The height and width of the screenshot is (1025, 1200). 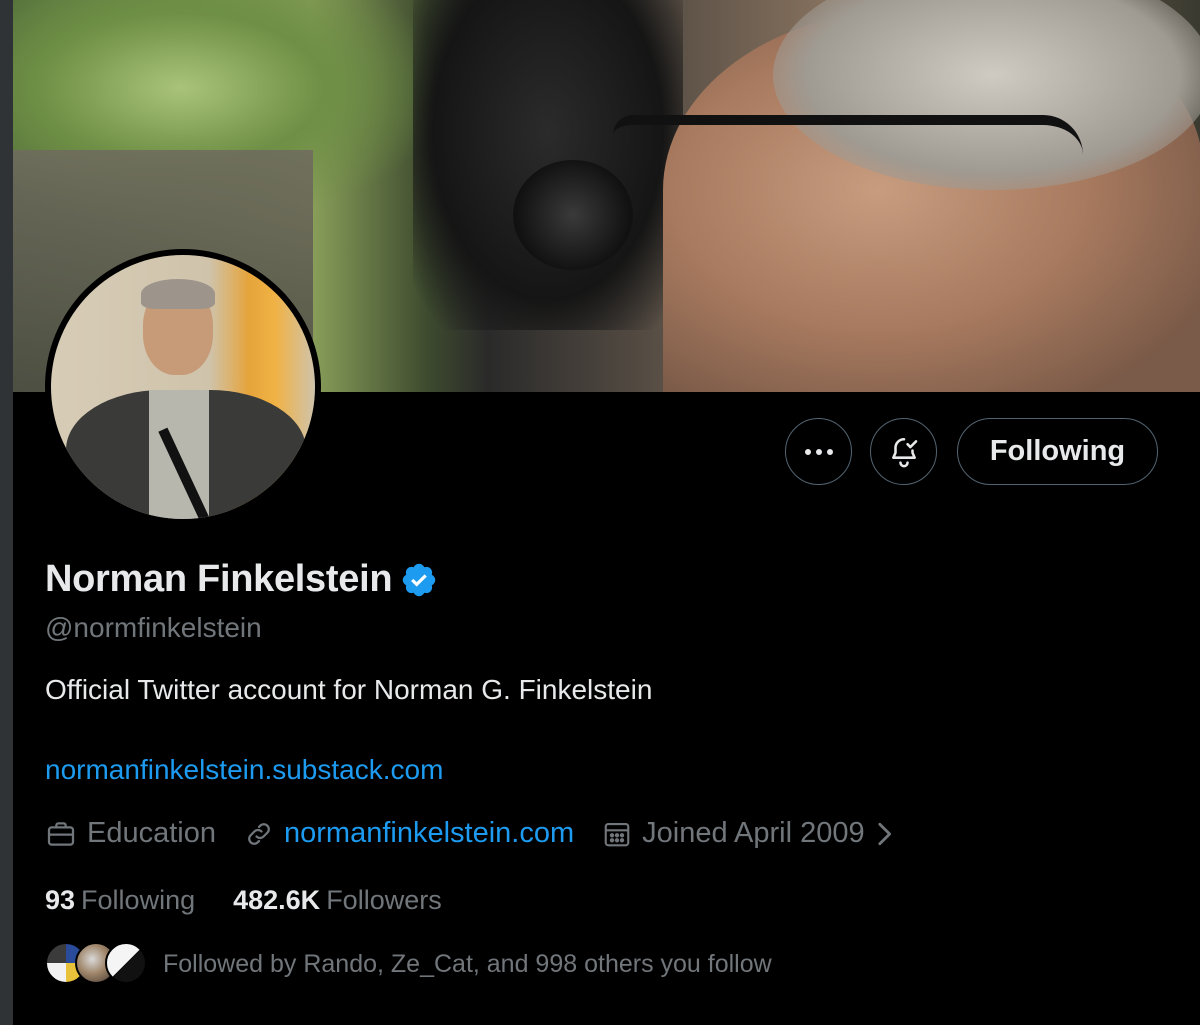 What do you see at coordinates (6, 512) in the screenshot?
I see `window-edge` at bounding box center [6, 512].